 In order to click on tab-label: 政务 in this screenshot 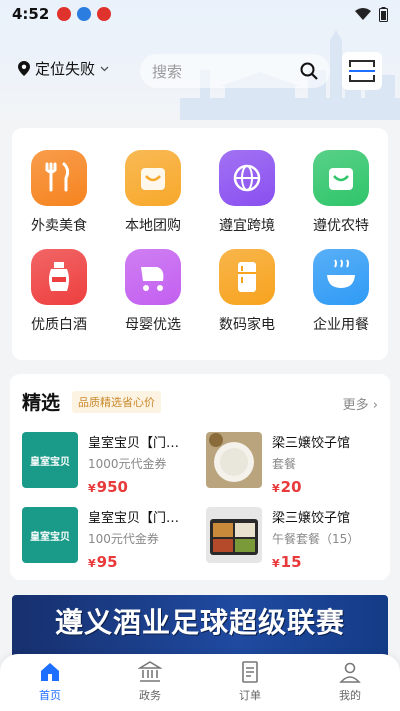, I will do `click(150, 695)`.